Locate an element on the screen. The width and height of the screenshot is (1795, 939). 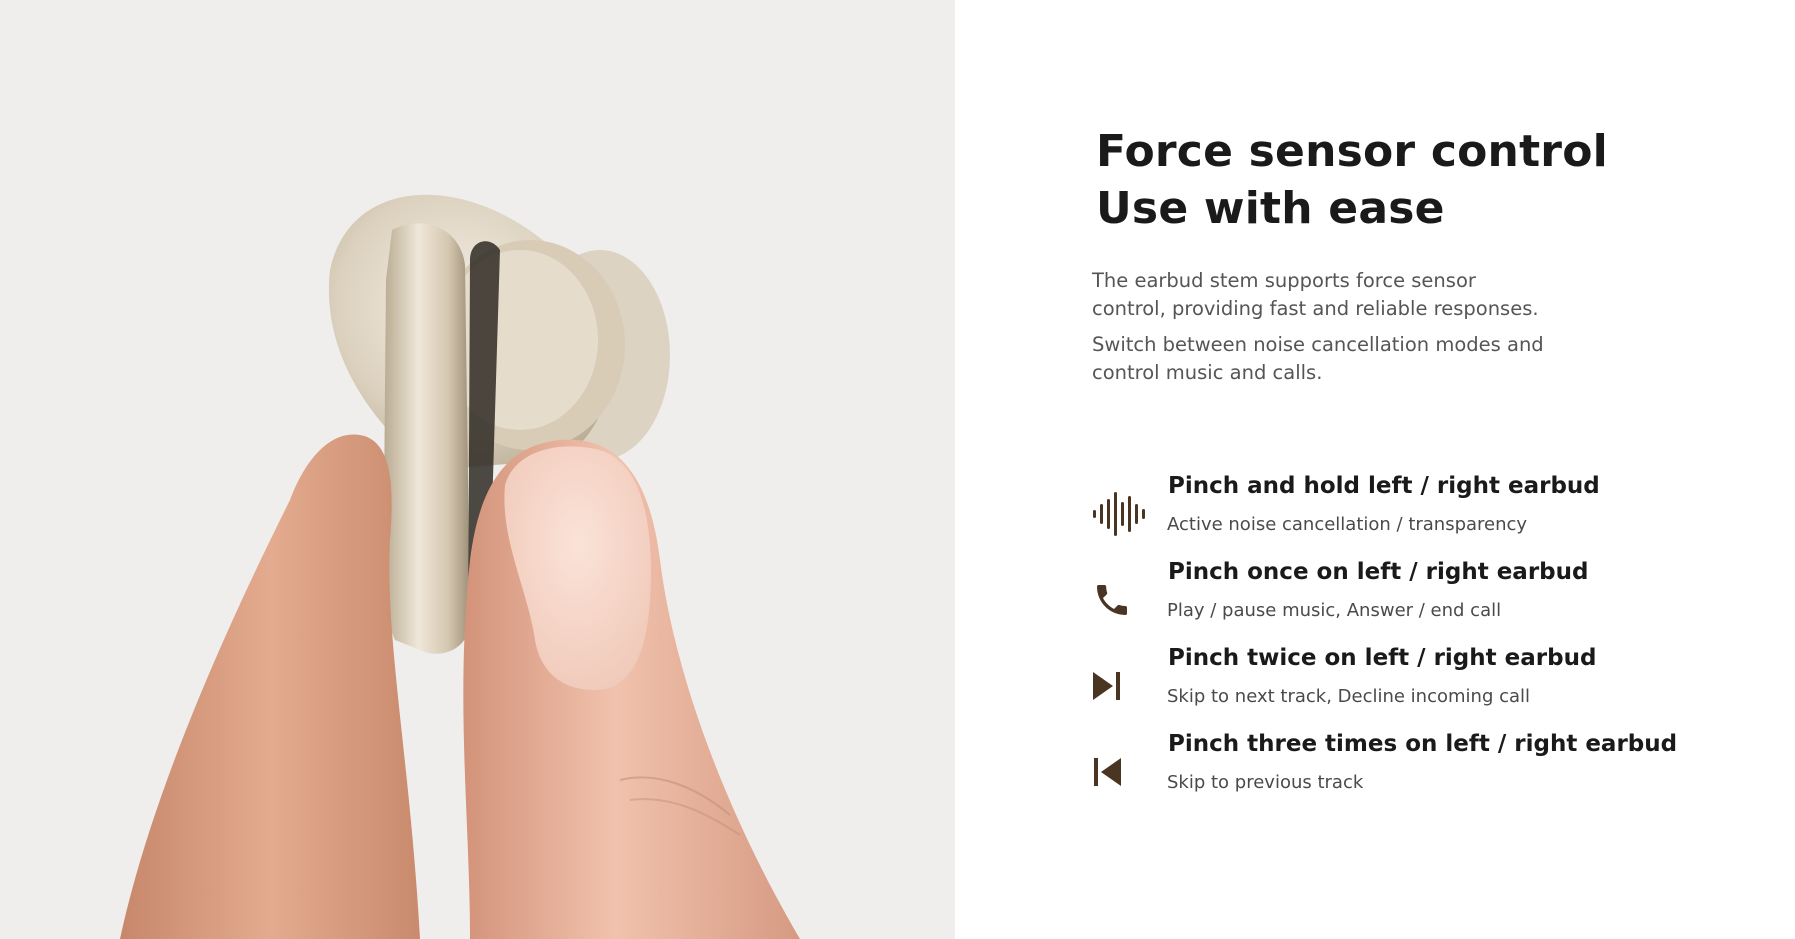
page-title: Force sensor control Use with ease is located at coordinates (1426, 180).